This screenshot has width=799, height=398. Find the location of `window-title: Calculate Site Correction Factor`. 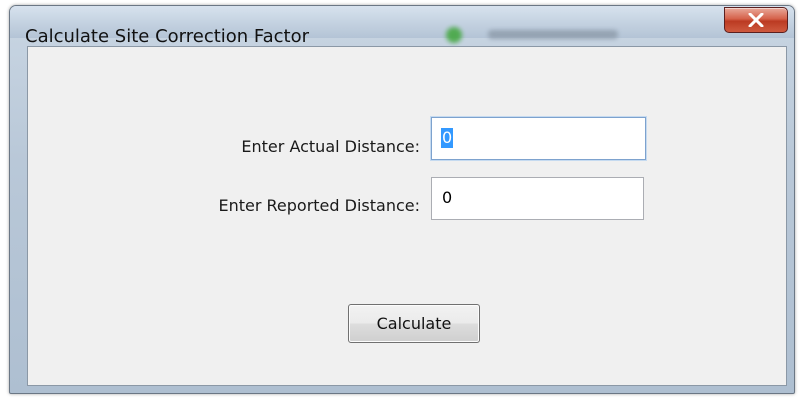

window-title: Calculate Site Correction Factor is located at coordinates (167, 36).